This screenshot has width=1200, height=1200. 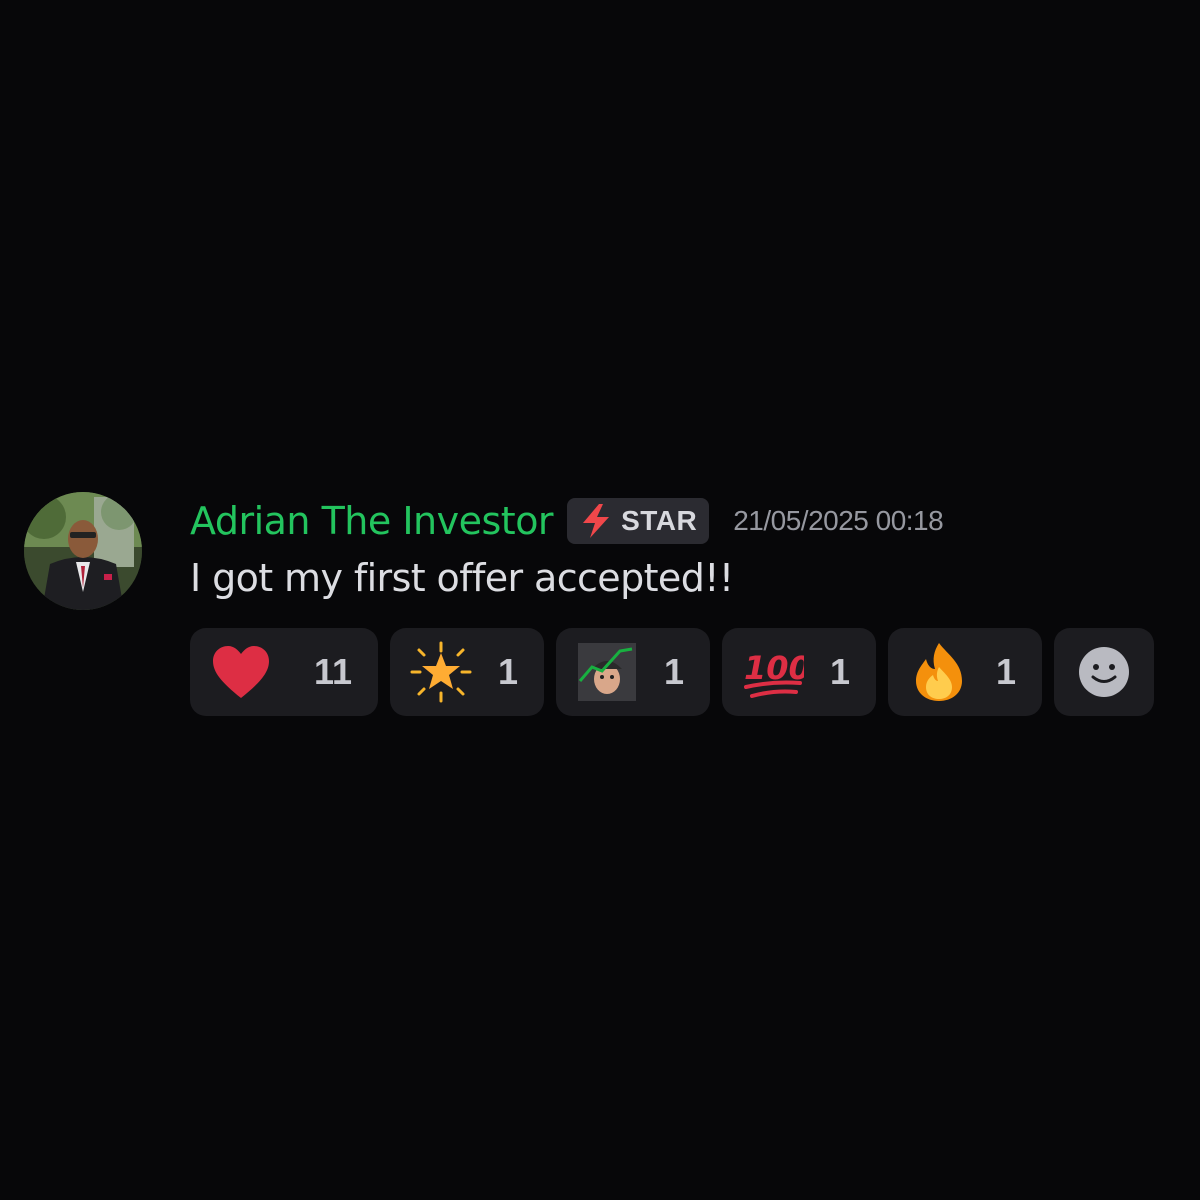 What do you see at coordinates (659, 520) in the screenshot?
I see `role-tag-label: STAR` at bounding box center [659, 520].